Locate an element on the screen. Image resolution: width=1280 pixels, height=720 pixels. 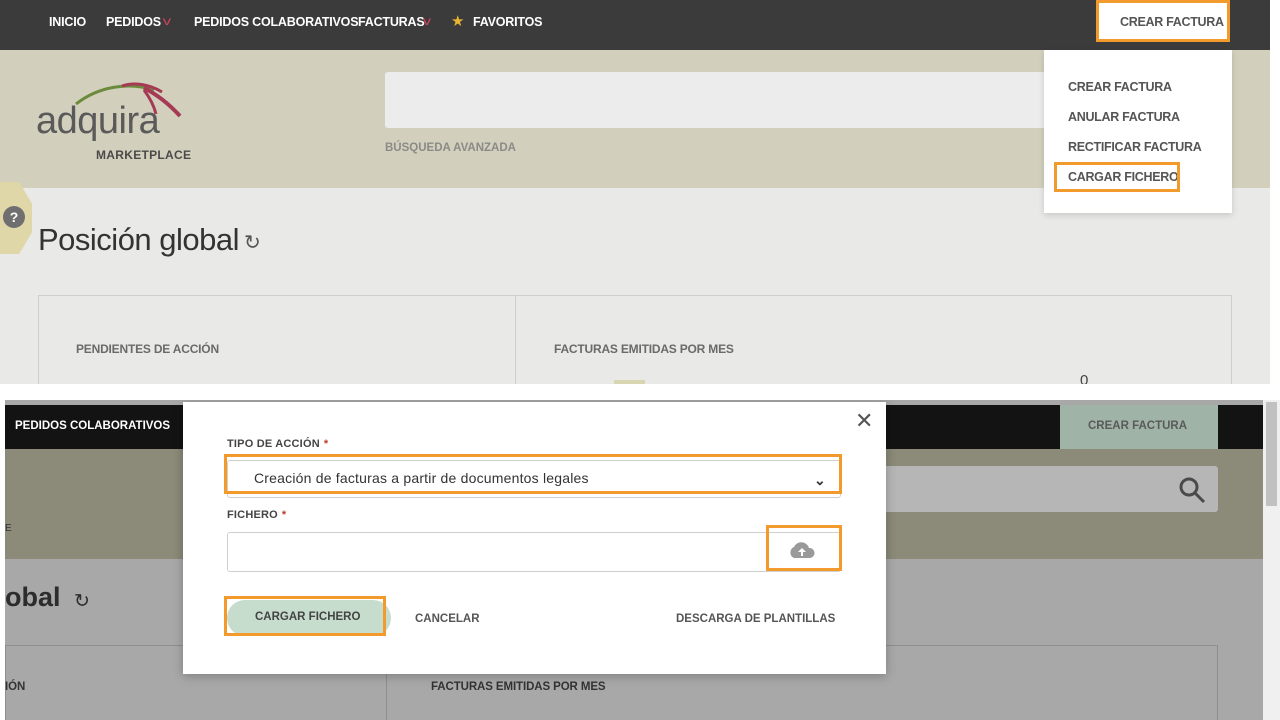
search-icon is located at coordinates (1192, 490).